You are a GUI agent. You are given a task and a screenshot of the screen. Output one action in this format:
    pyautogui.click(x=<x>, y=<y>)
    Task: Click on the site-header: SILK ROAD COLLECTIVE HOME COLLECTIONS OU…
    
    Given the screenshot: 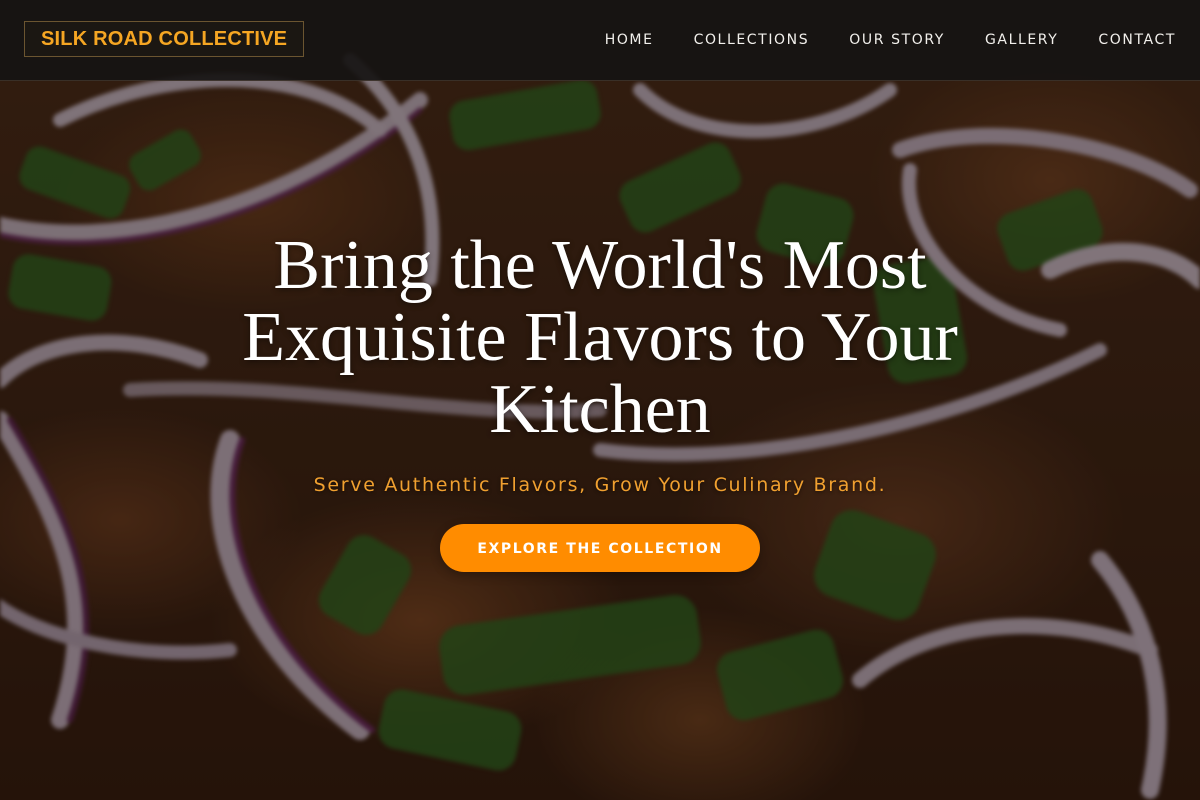 What is the action you would take?
    pyautogui.click(x=600, y=40)
    